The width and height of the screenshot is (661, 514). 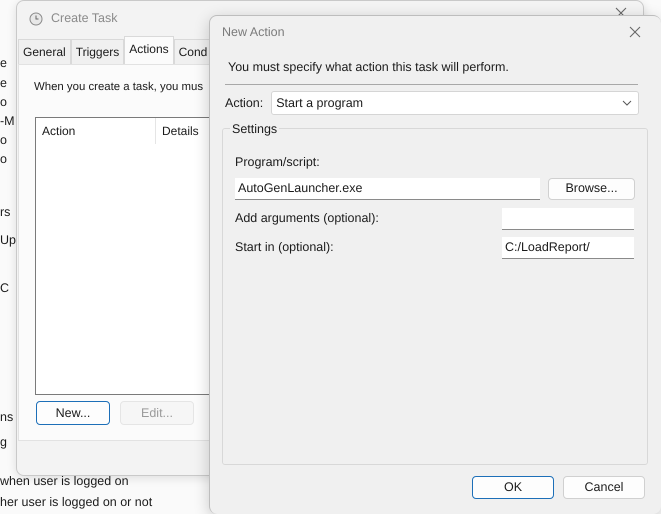 I want to click on instruction-text: You must specify what action this task will perform., so click(x=431, y=66).